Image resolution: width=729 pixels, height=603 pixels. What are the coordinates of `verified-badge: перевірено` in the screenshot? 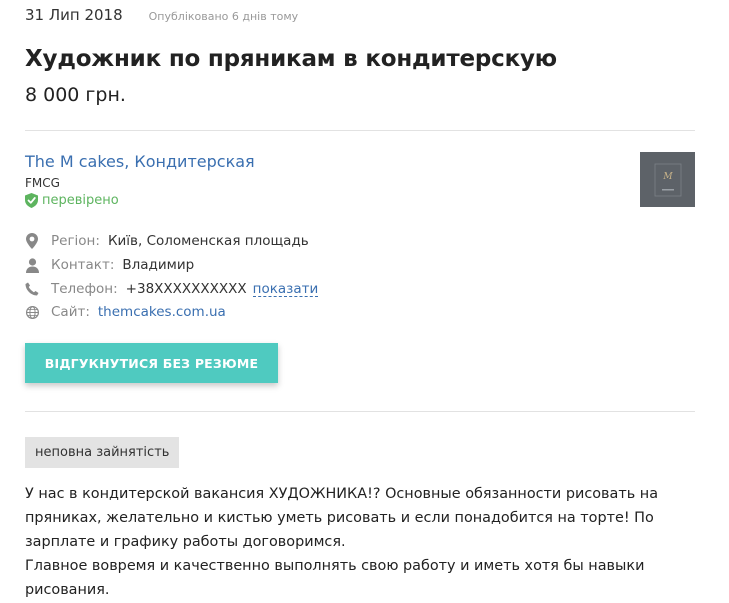 It's located at (72, 200).